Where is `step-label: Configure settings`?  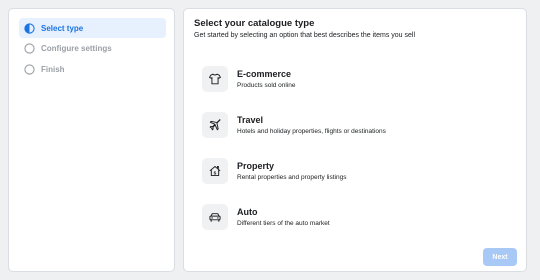
step-label: Configure settings is located at coordinates (76, 48).